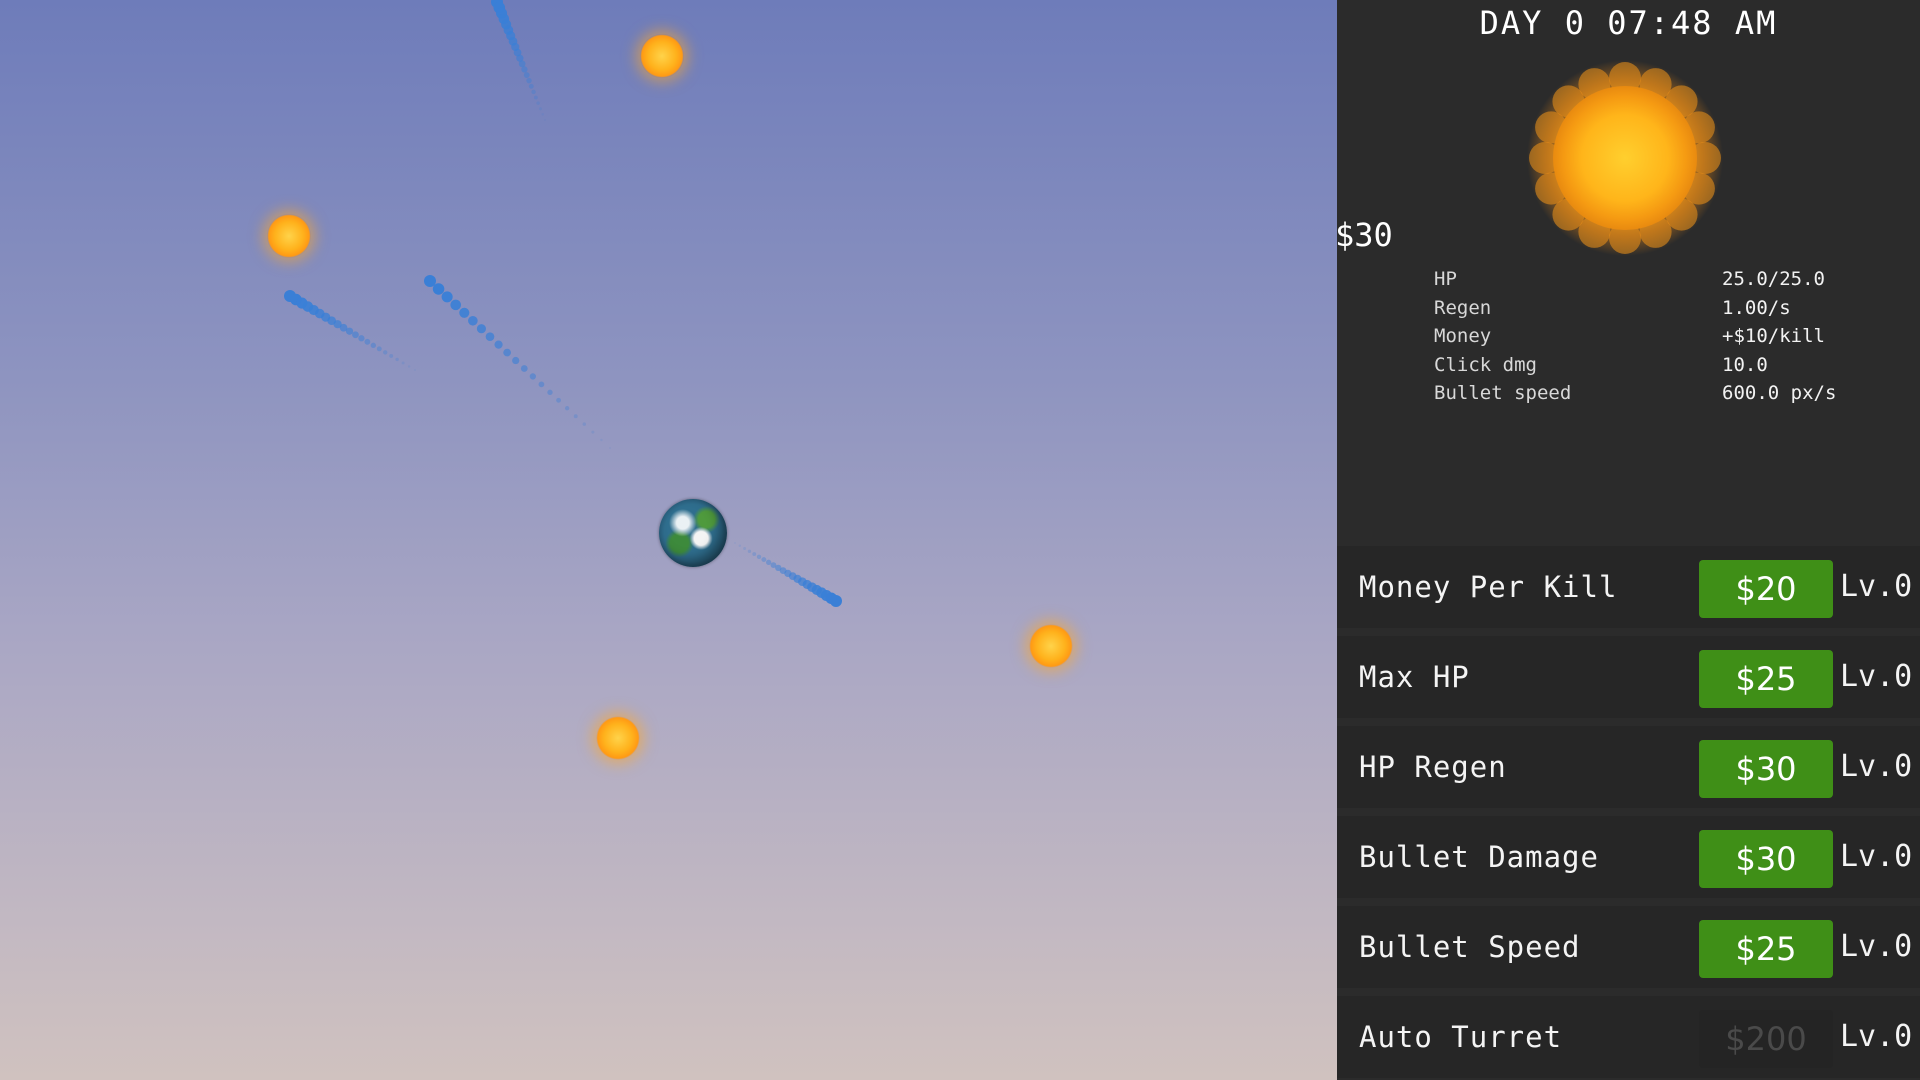  Describe the element at coordinates (1766, 769) in the screenshot. I see `buy-hp-regen-button: $30` at that location.